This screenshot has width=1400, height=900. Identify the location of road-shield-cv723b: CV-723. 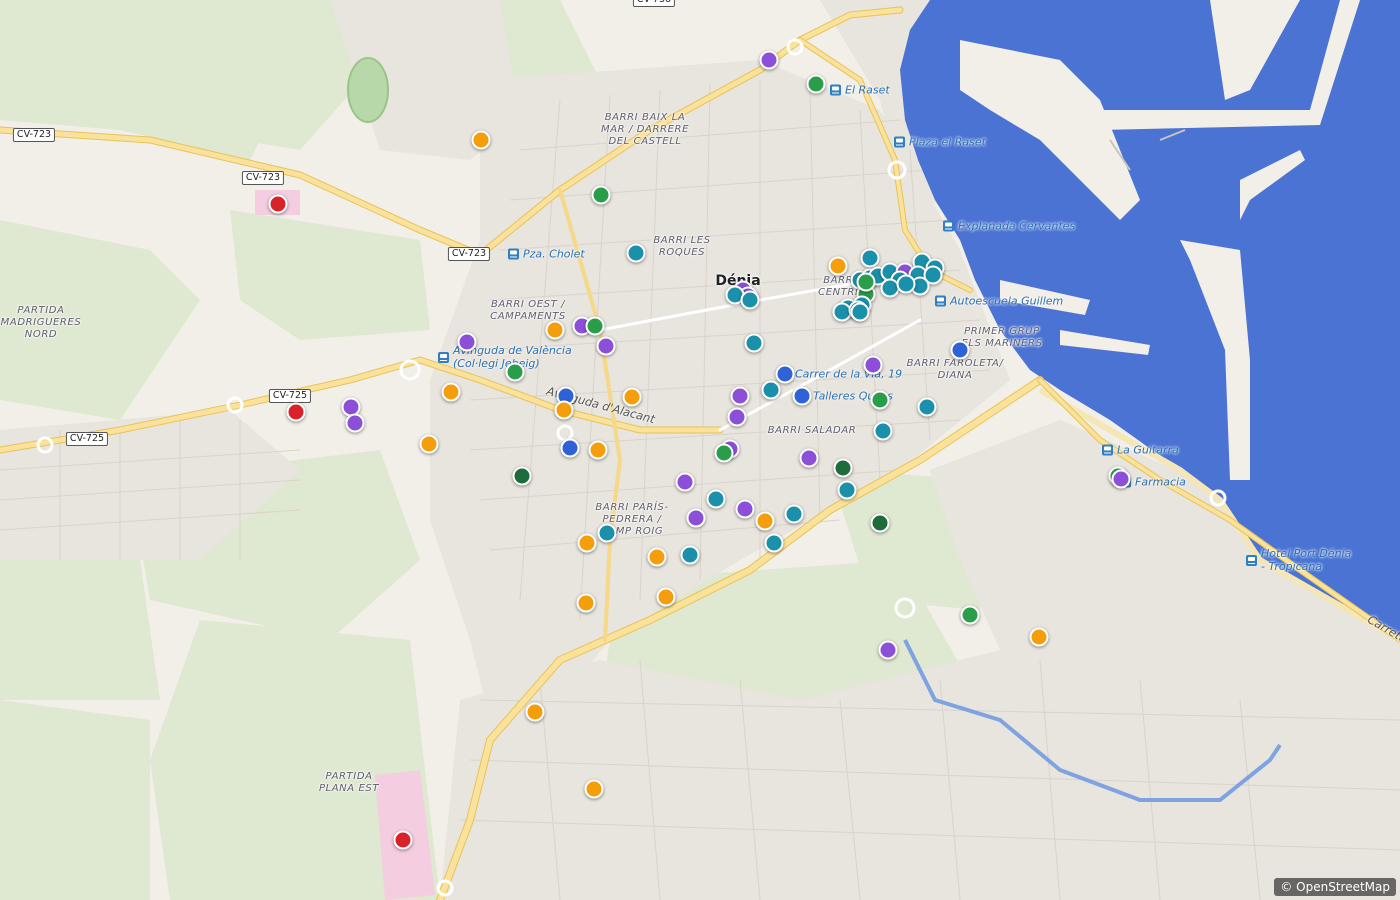
(263, 178).